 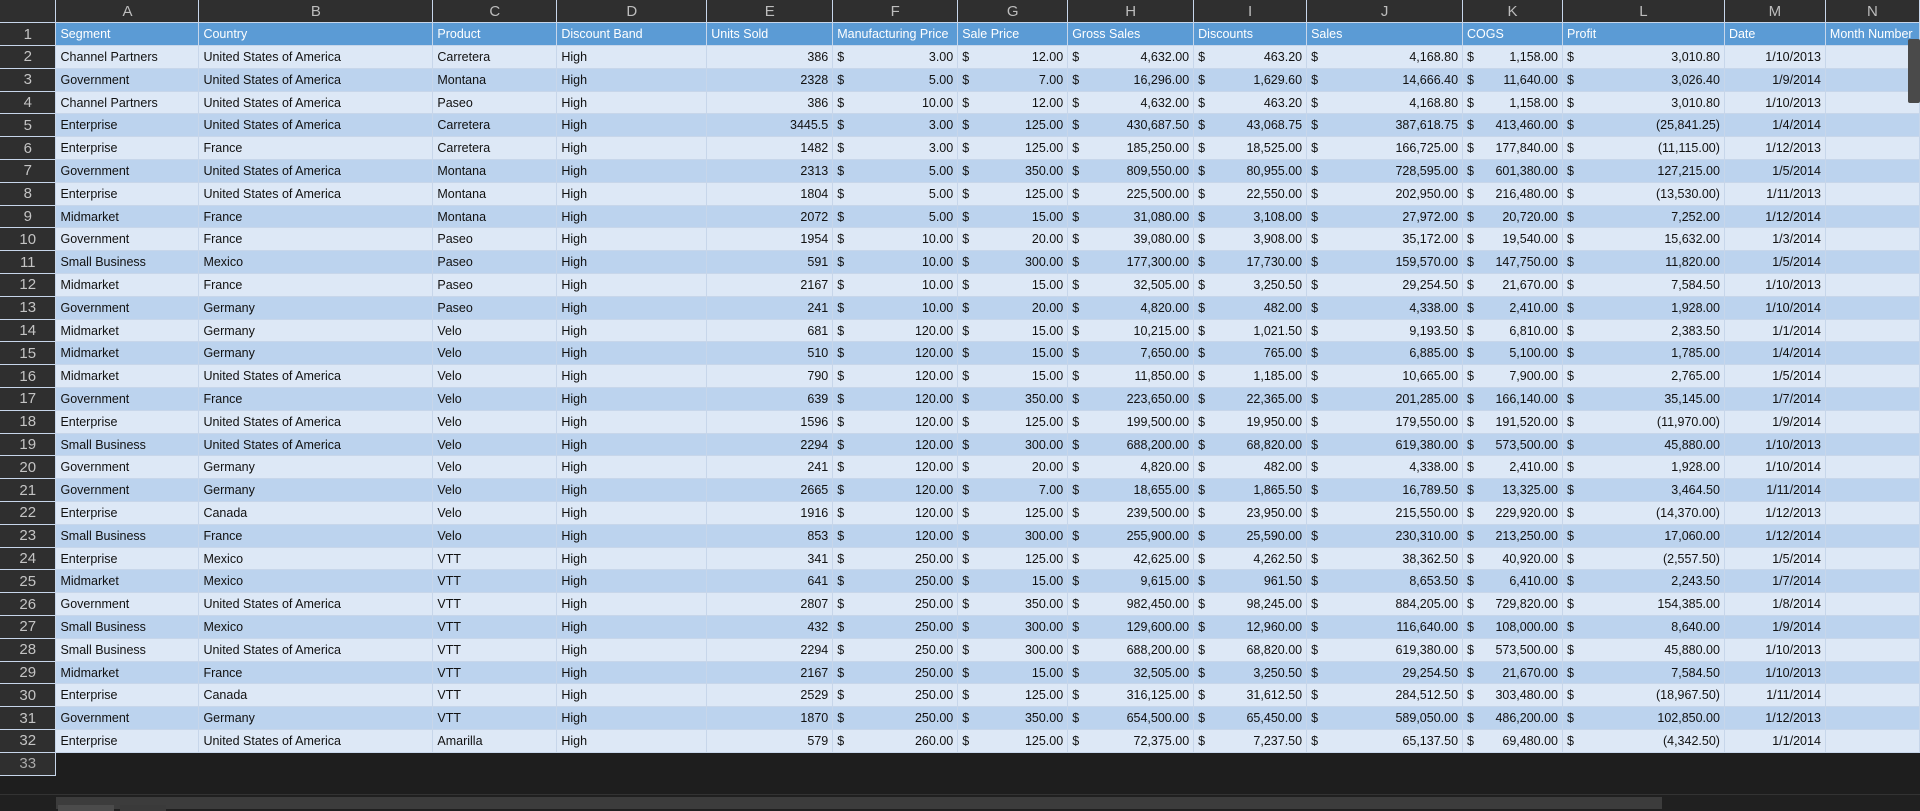 I want to click on date-cell: 1/5/2014, so click(x=1775, y=559).